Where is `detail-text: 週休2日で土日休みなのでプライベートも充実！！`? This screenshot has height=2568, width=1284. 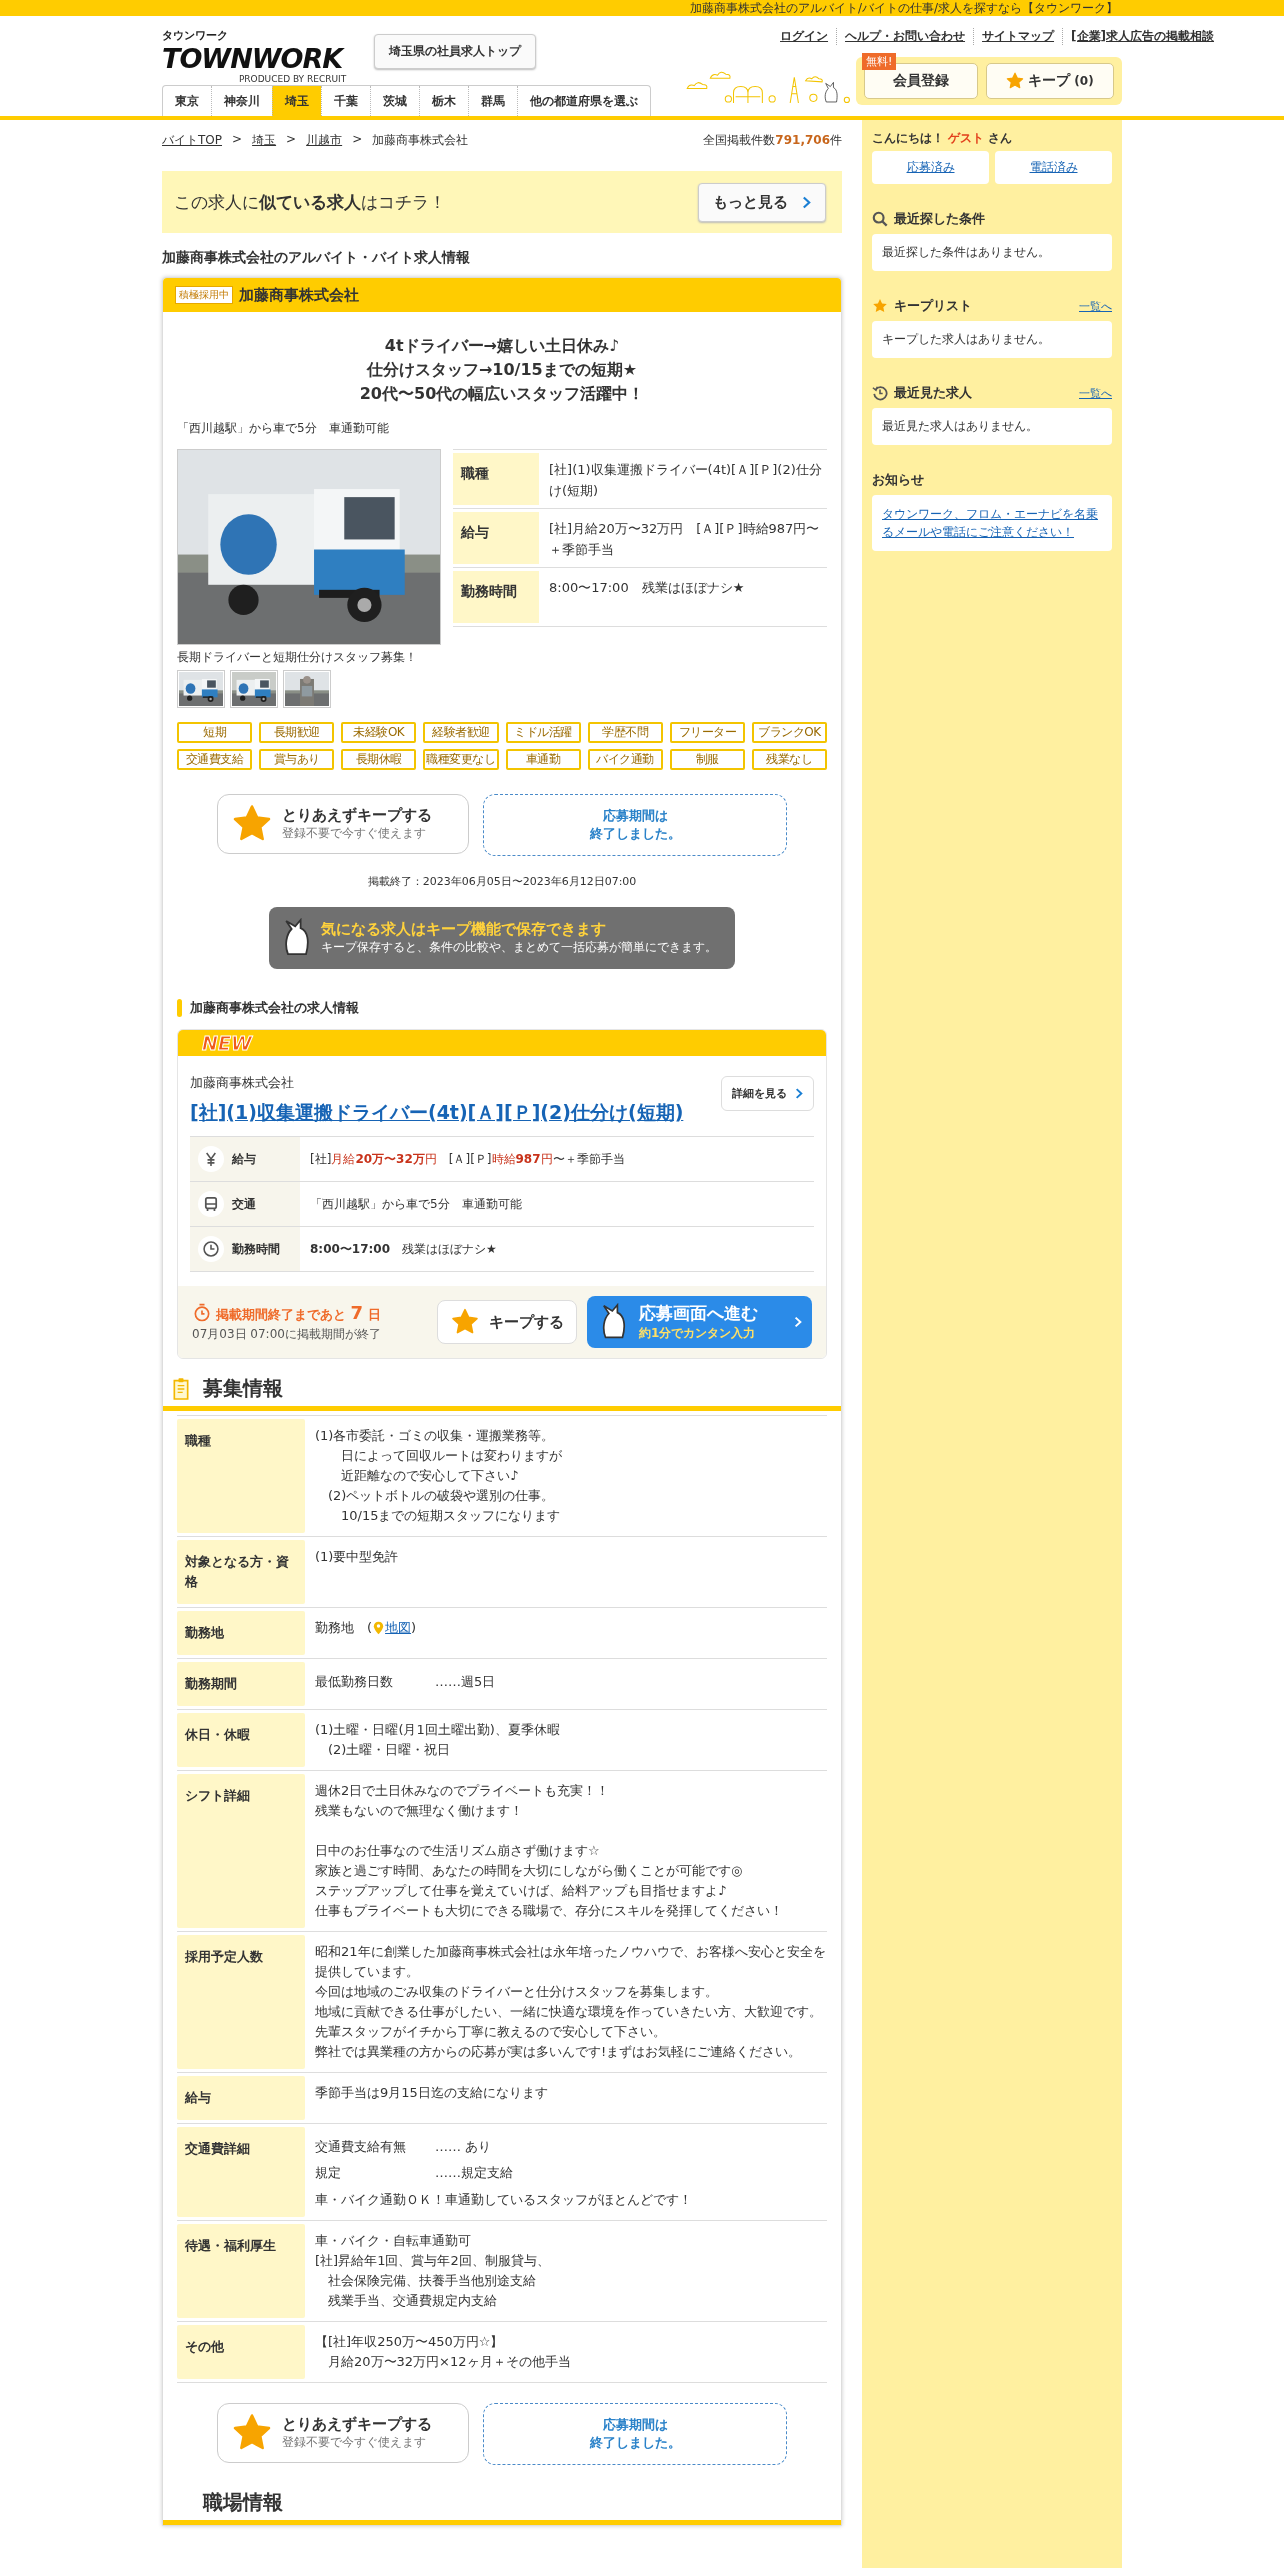
detail-text: 週休2日で土日休みなのでプライベートも充実！！ is located at coordinates (463, 1791).